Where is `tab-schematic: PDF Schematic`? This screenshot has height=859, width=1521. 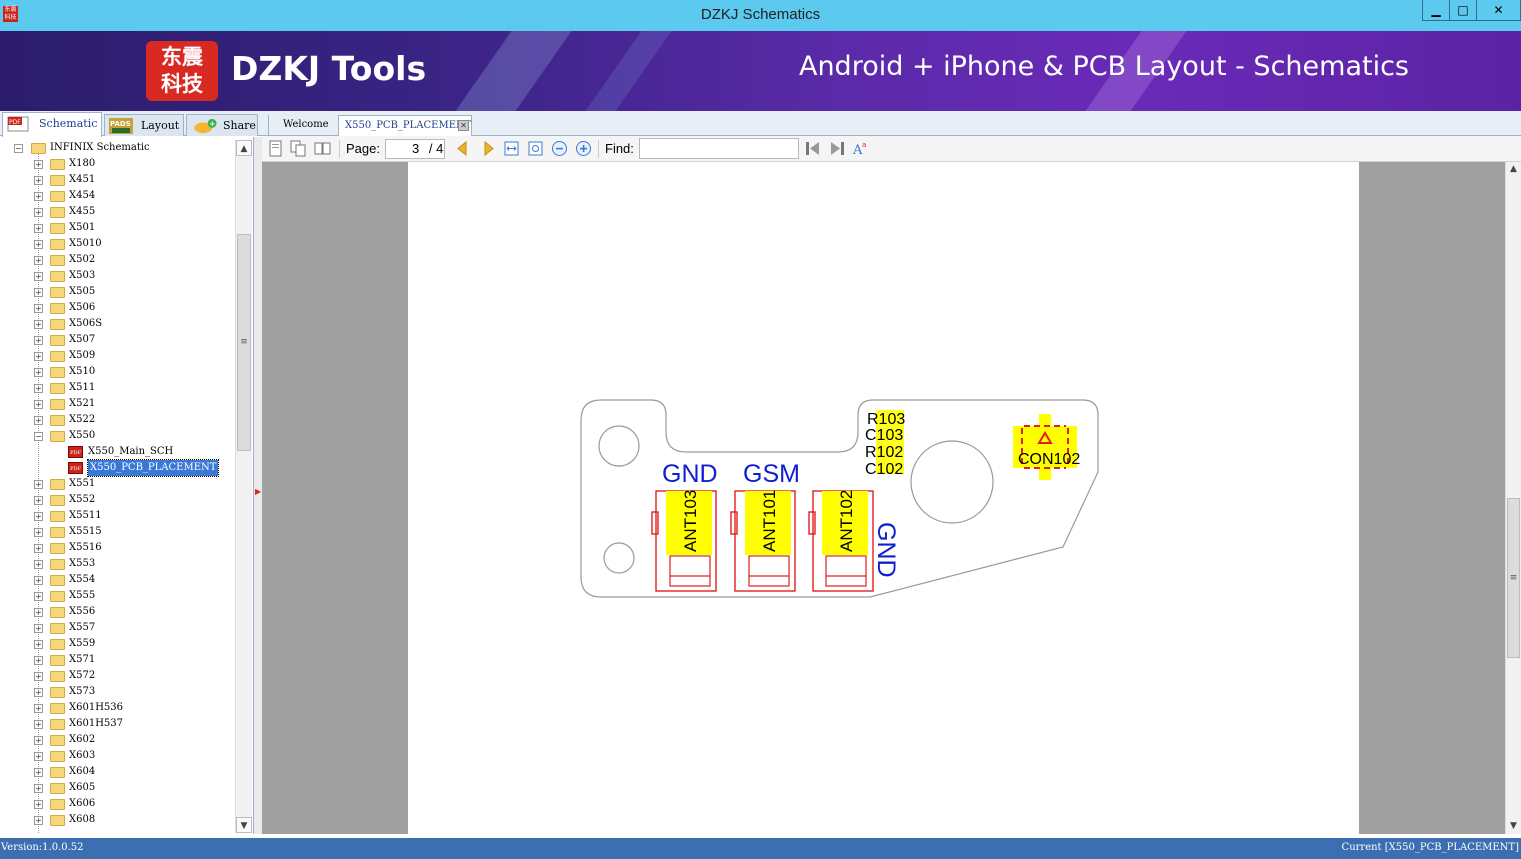
tab-schematic: PDF Schematic is located at coordinates (52, 124).